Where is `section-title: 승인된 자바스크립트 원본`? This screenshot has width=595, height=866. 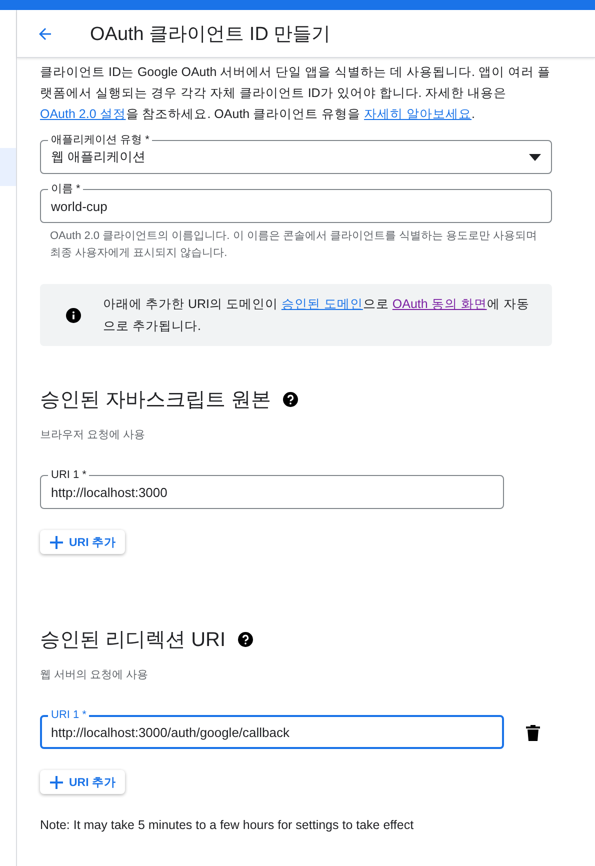 section-title: 승인된 자바스크립트 원본 is located at coordinates (156, 400).